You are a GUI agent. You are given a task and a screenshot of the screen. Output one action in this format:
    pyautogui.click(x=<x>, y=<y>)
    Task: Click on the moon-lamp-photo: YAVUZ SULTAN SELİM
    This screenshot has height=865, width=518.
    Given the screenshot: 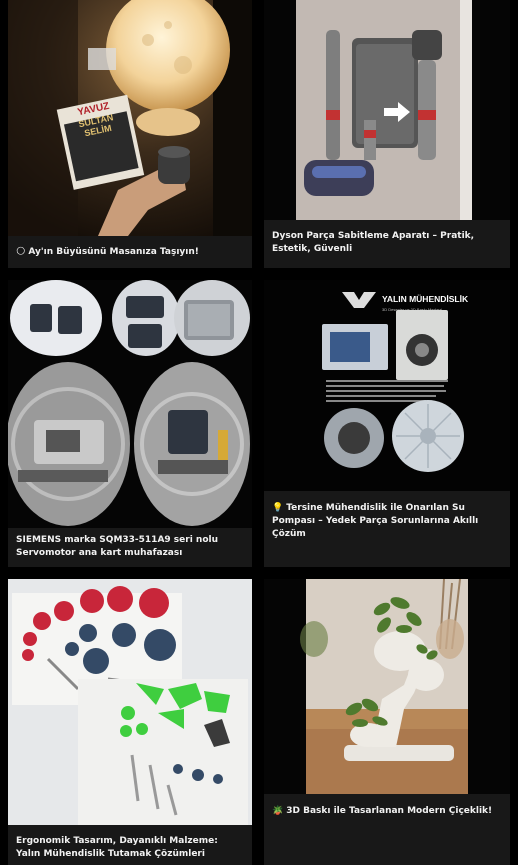 What is the action you would take?
    pyautogui.click(x=130, y=118)
    